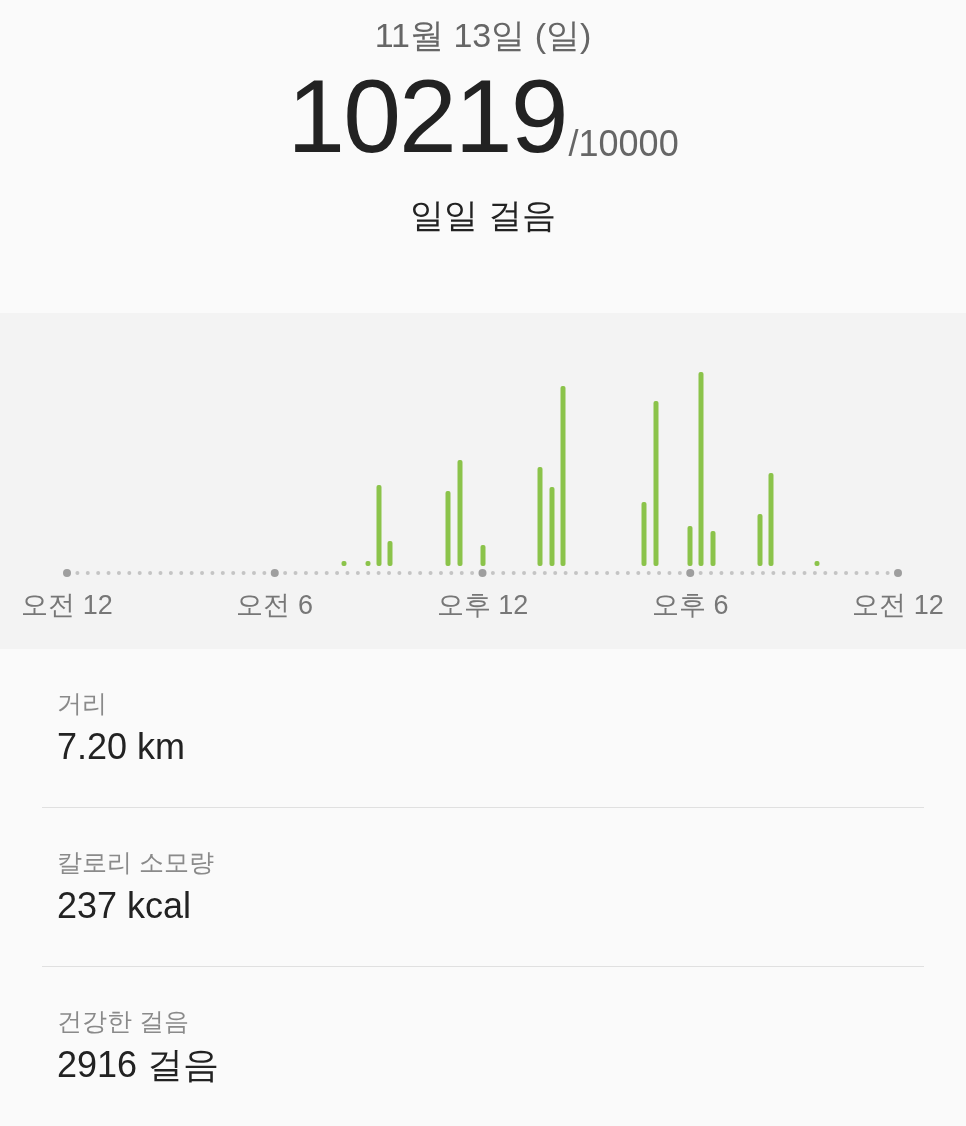 This screenshot has height=1126, width=966. What do you see at coordinates (125, 906) in the screenshot?
I see `stat-value: 237 kcal` at bounding box center [125, 906].